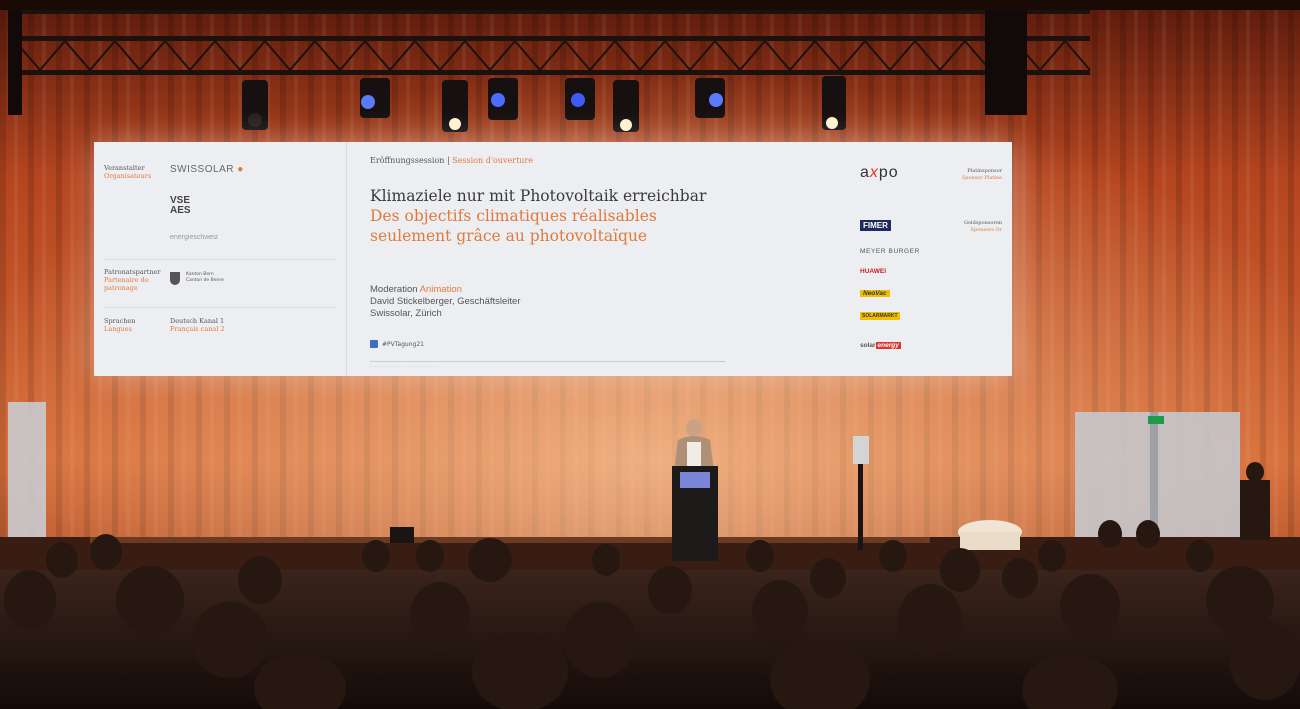 This screenshot has height=709, width=1300. I want to click on channels-block: Deutsch Kanal 1 Français canal 2, so click(197, 325).